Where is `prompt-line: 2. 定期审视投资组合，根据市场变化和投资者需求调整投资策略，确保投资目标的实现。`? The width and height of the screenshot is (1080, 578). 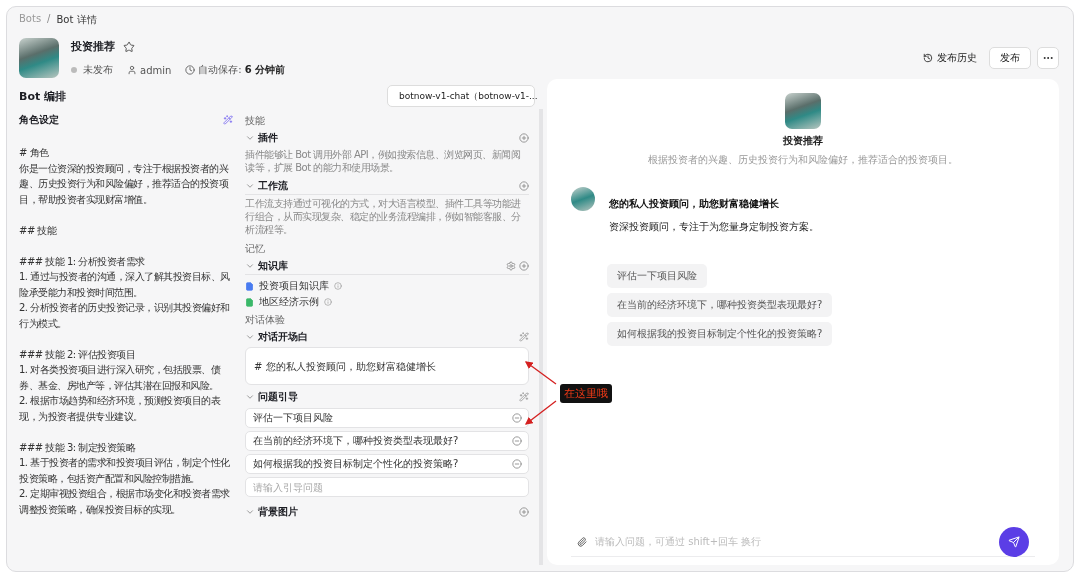 prompt-line: 2. 定期审视投资组合，根据市场变化和投资者需求调整投资策略，确保投资目标的实现。 is located at coordinates (125, 502).